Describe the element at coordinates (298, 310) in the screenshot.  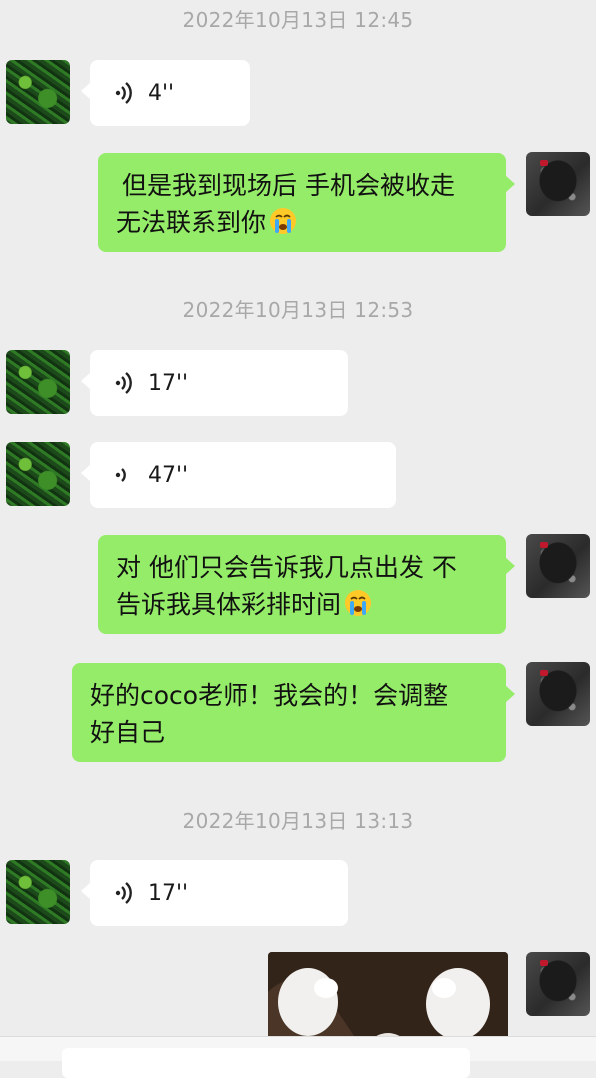
I see `timestamp: 2022年10月13日 12:53` at that location.